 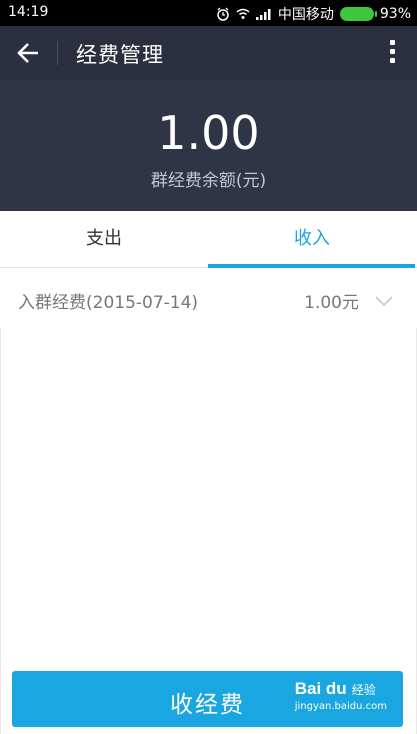 I want to click on baidu-watermark: Bai du 经验 jingyan.baidu.com, so click(x=341, y=695).